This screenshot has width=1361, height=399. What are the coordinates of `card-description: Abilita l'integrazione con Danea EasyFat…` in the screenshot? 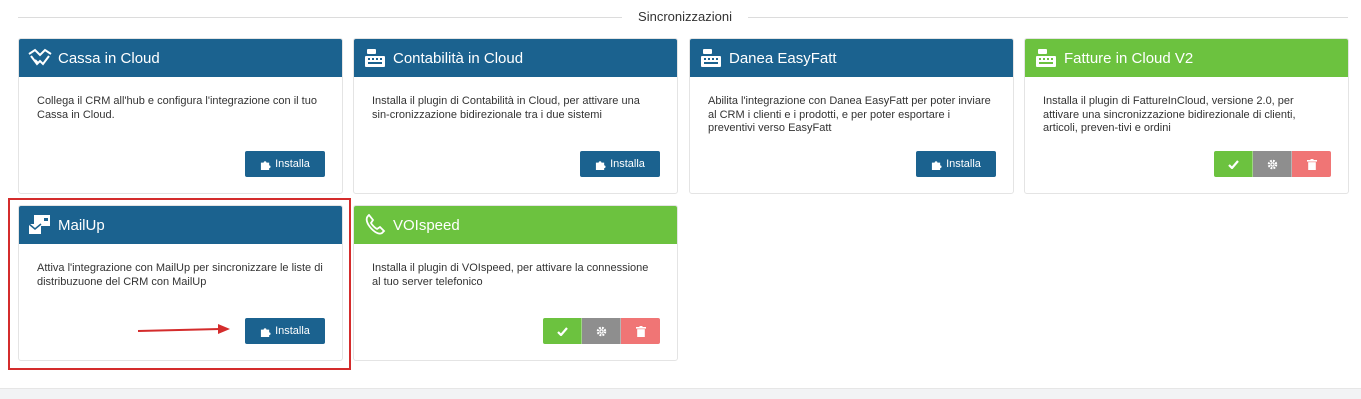 It's located at (849, 114).